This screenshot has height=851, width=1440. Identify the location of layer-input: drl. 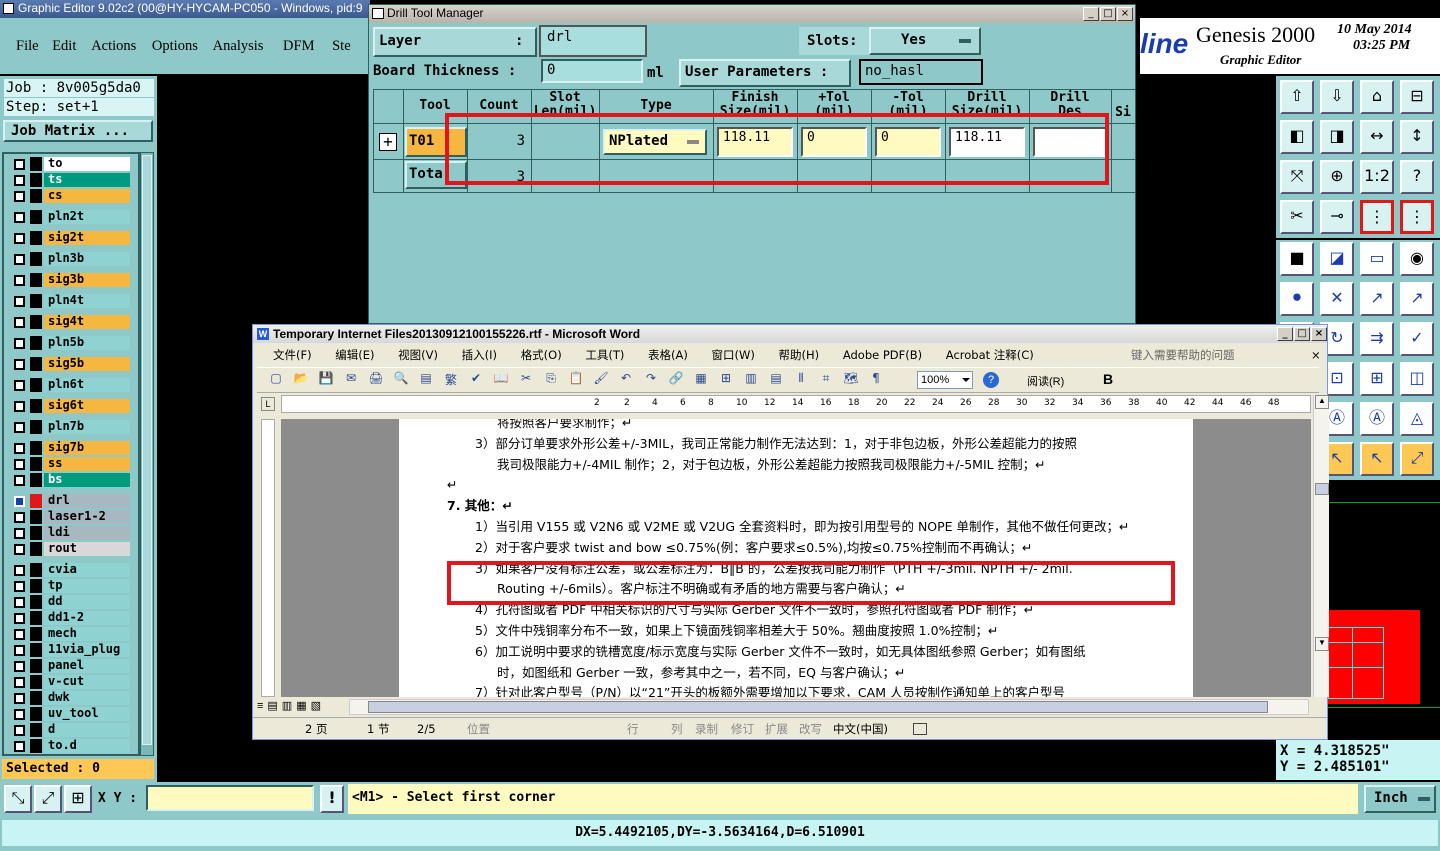
(593, 41).